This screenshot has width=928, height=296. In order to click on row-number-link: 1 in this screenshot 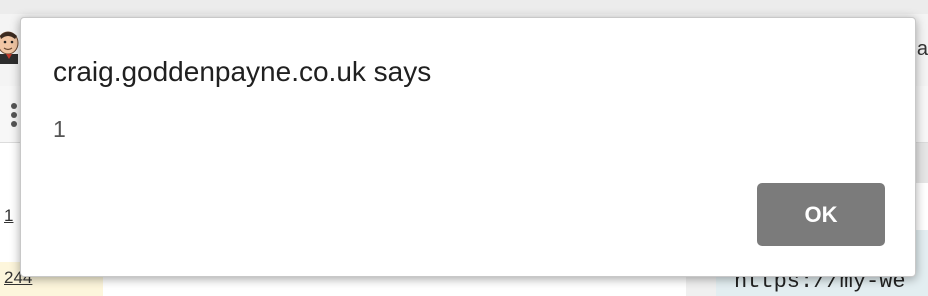, I will do `click(8, 216)`.